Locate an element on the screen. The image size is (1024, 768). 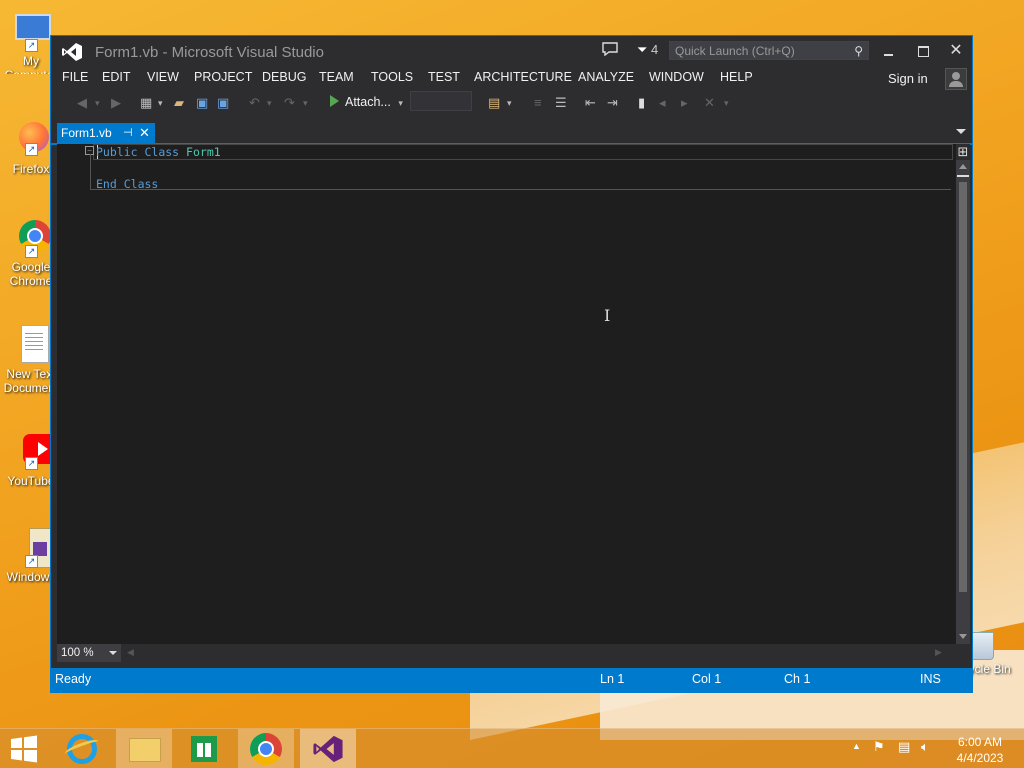
notifications-button: ⏷ 4 is located at coordinates (647, 50).